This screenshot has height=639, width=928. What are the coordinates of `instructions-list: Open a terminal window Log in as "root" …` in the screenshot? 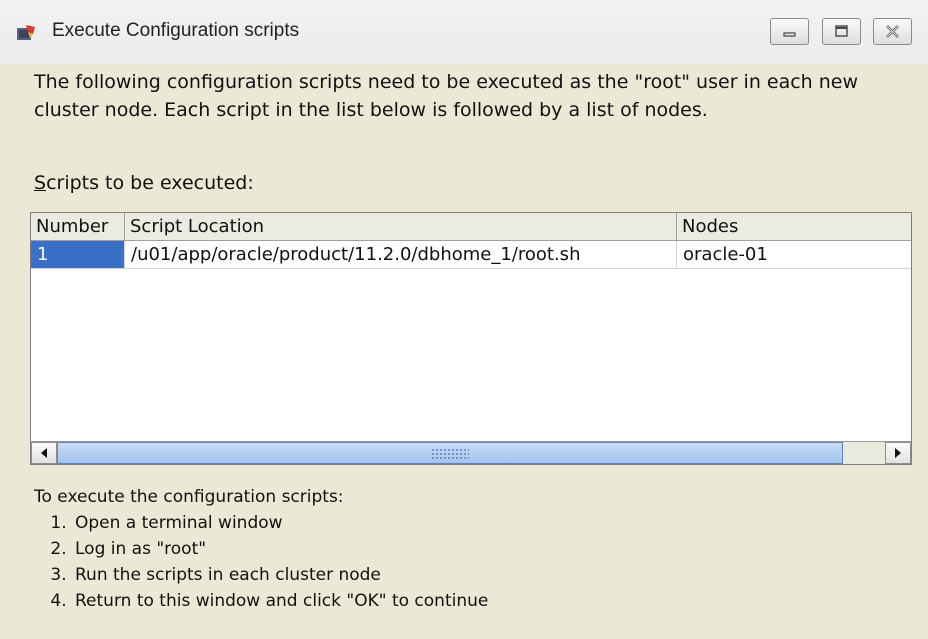 It's located at (261, 562).